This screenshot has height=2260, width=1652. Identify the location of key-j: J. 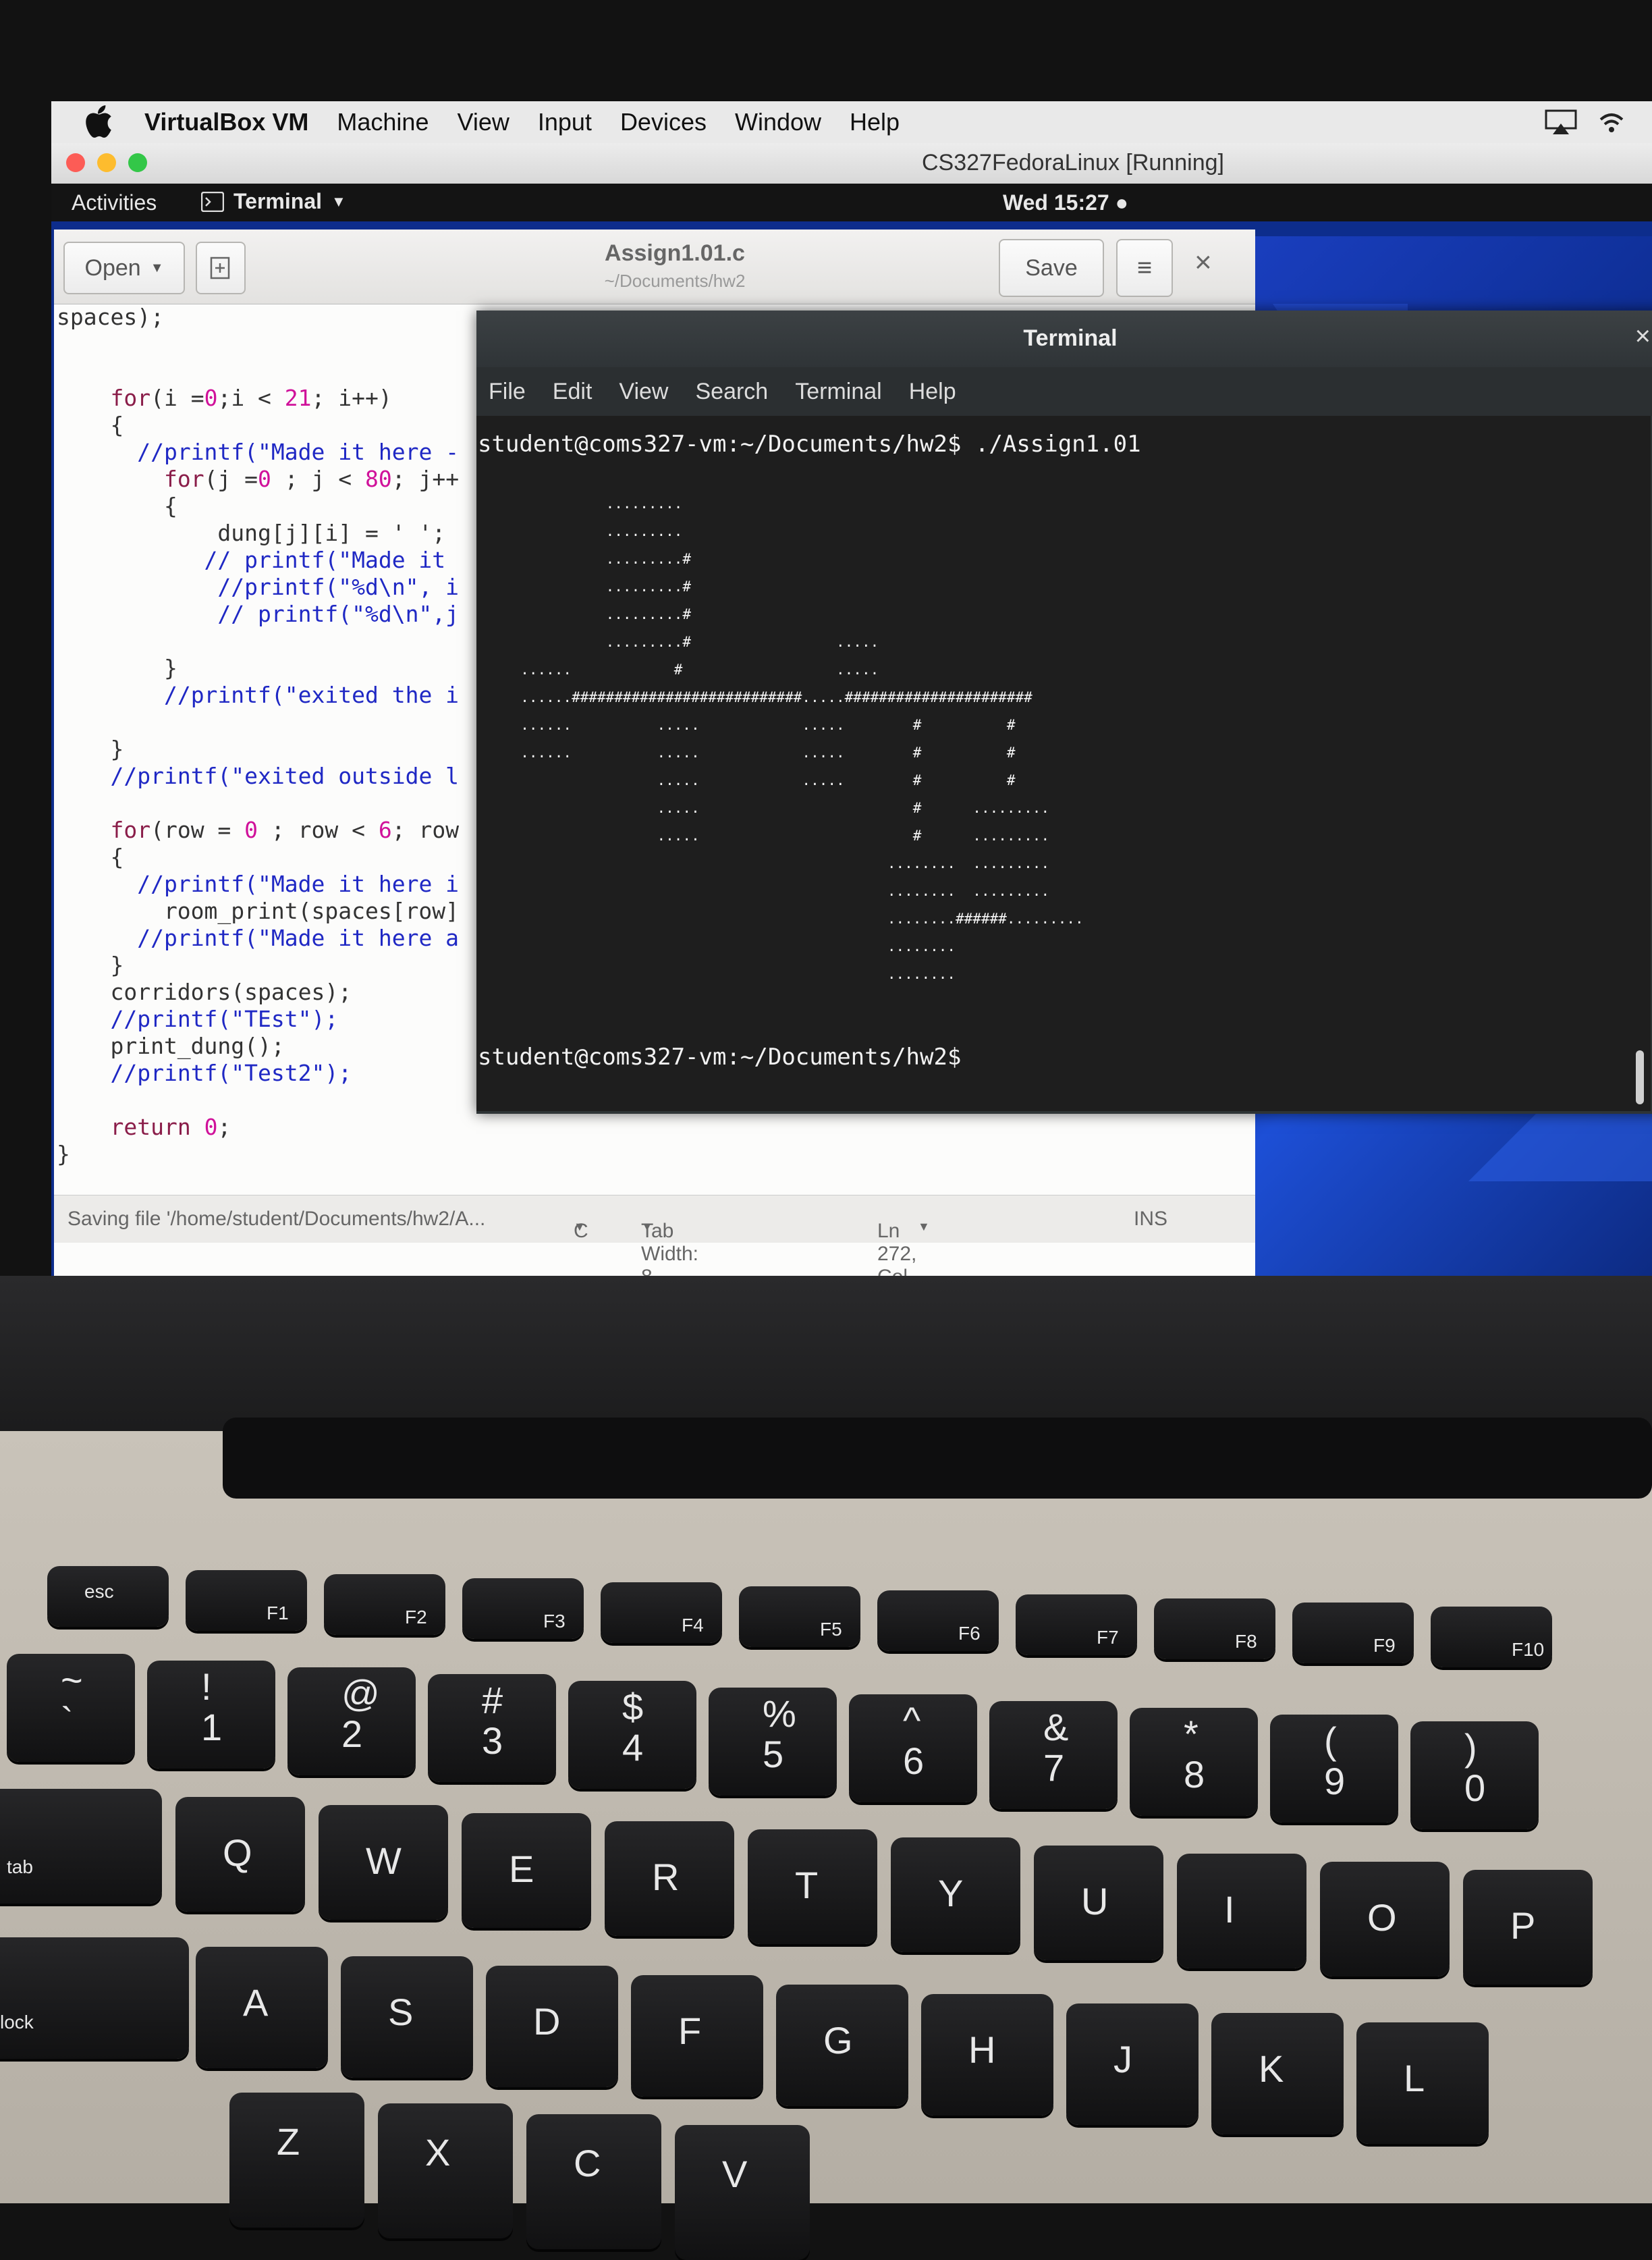
(1132, 2064).